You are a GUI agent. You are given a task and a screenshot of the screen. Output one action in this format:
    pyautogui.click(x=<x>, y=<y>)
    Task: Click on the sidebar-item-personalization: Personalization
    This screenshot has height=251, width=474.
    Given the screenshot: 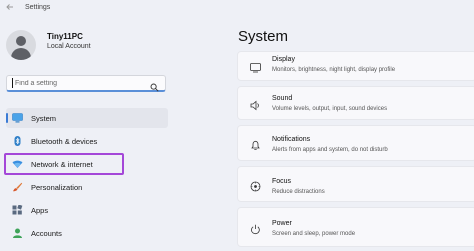 What is the action you would take?
    pyautogui.click(x=87, y=187)
    